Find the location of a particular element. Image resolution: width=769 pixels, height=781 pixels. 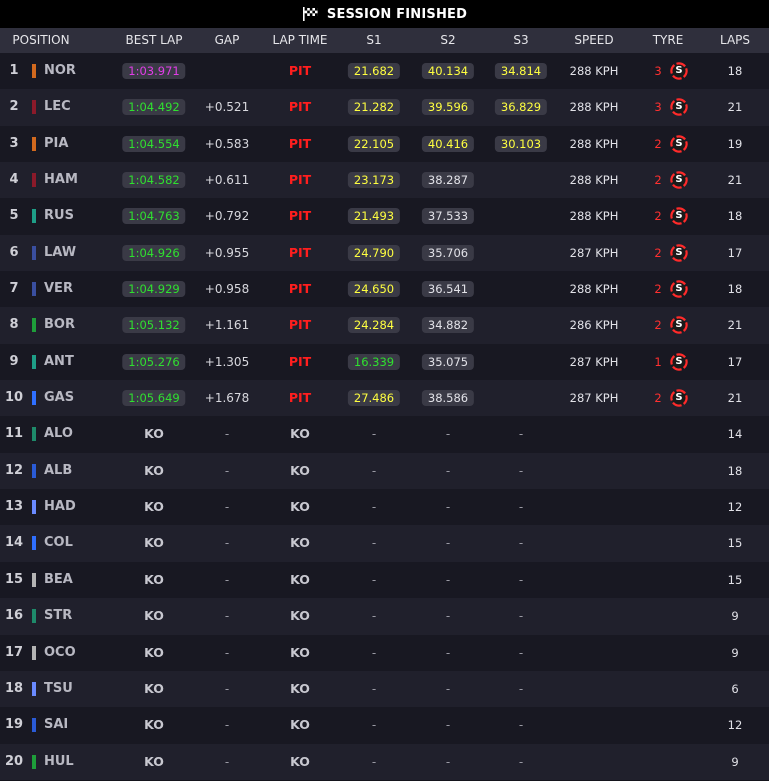

table-row: 19 SAI KO - KO - - - 12 is located at coordinates (384, 725).